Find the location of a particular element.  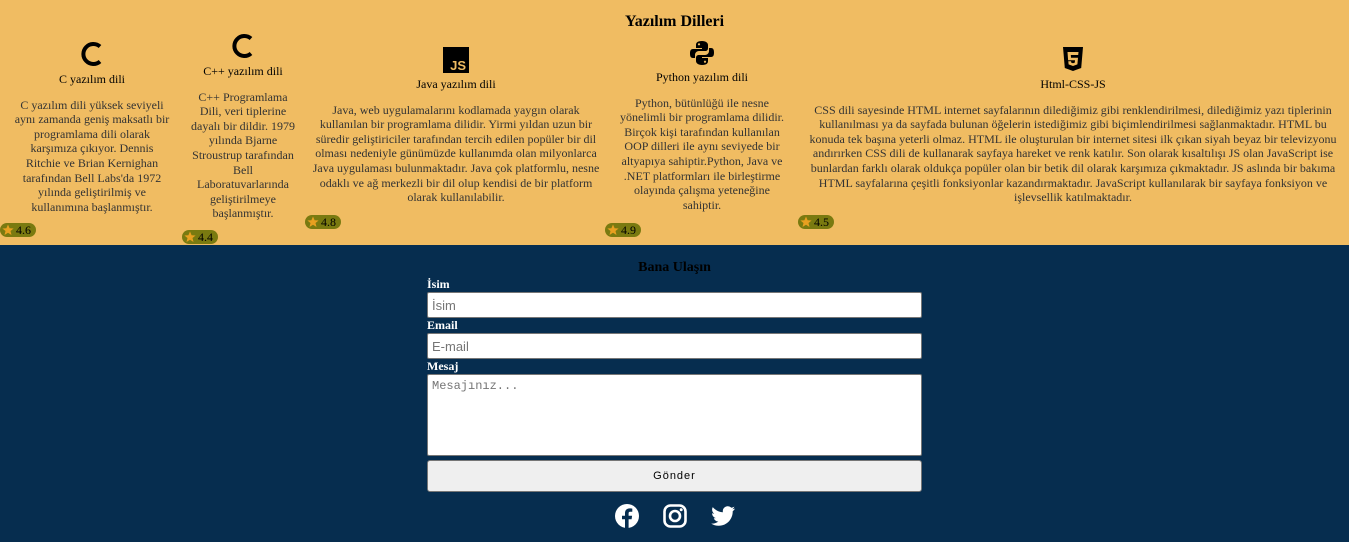

contact-title: Bana Ulaşın is located at coordinates (674, 267).